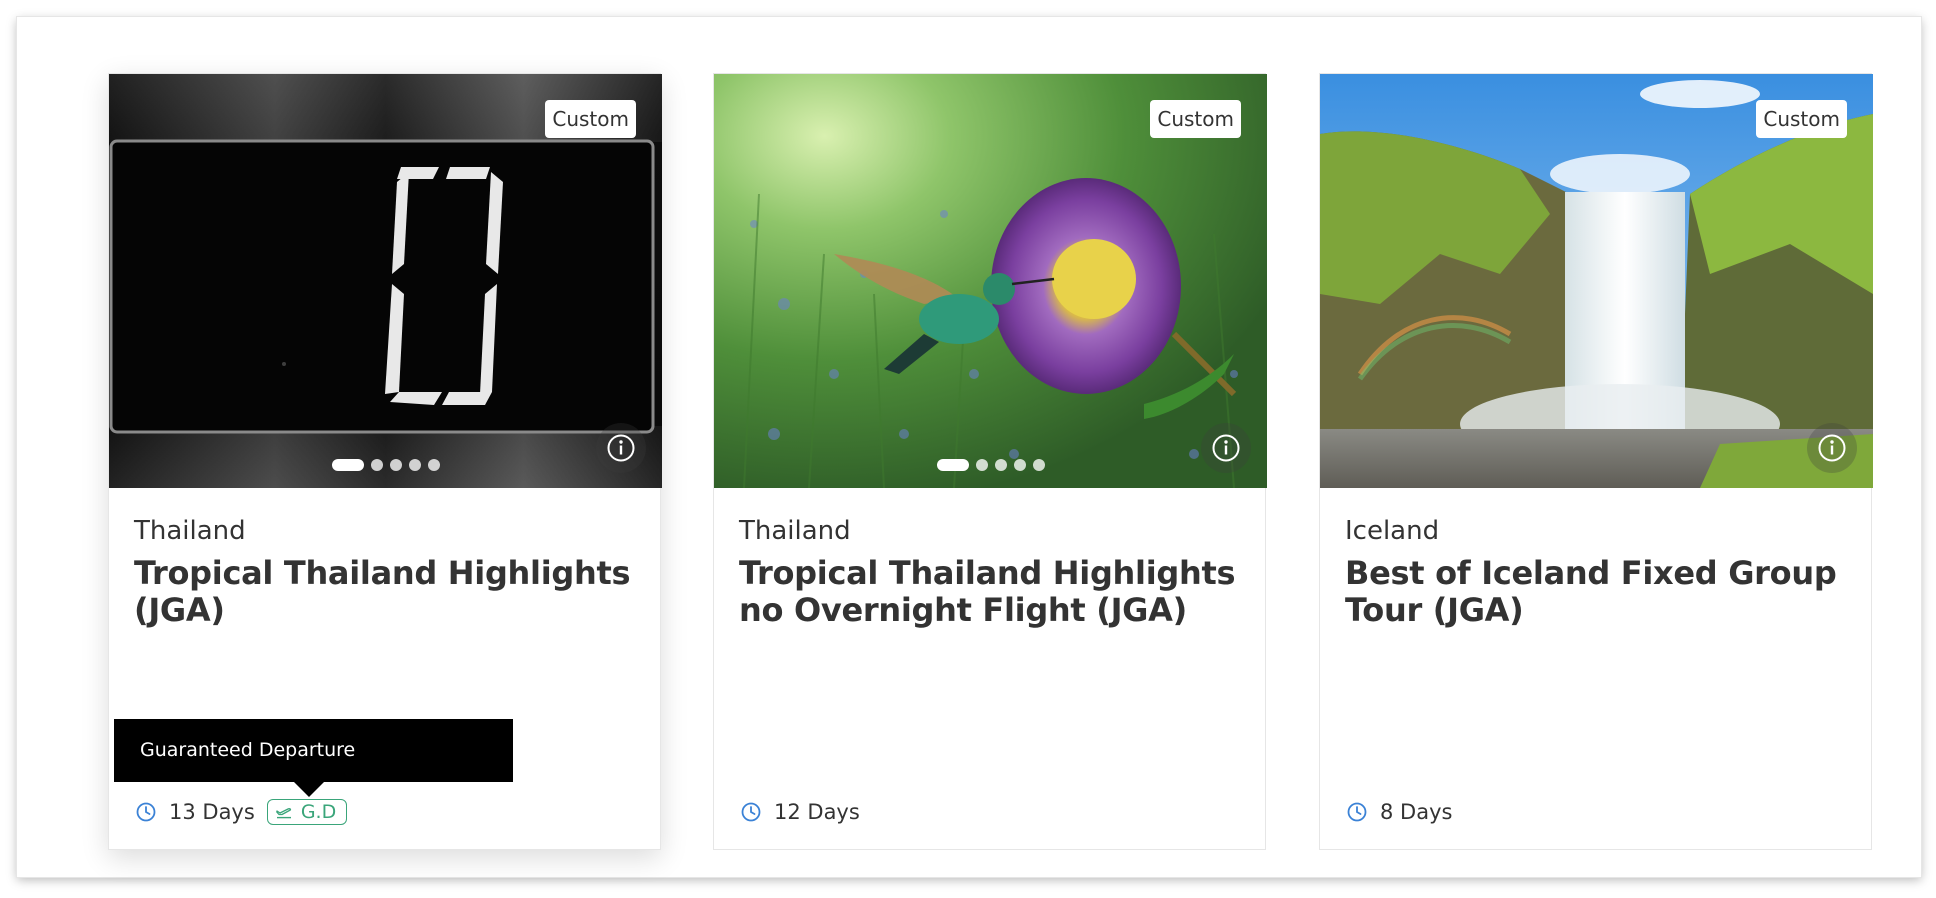 The image size is (1936, 898). I want to click on duration-text: 8 Days, so click(1416, 812).